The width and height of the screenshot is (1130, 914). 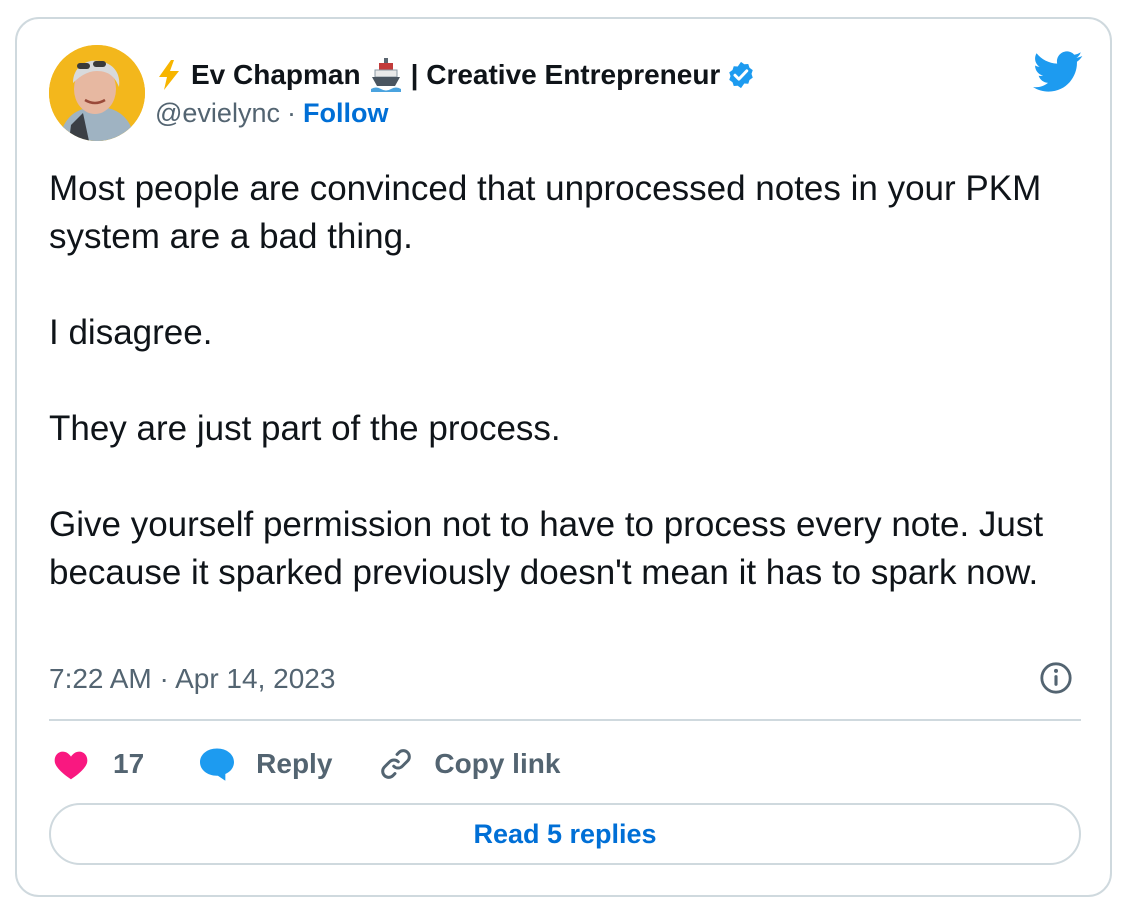 I want to click on follow-link: Follow, so click(x=345, y=113).